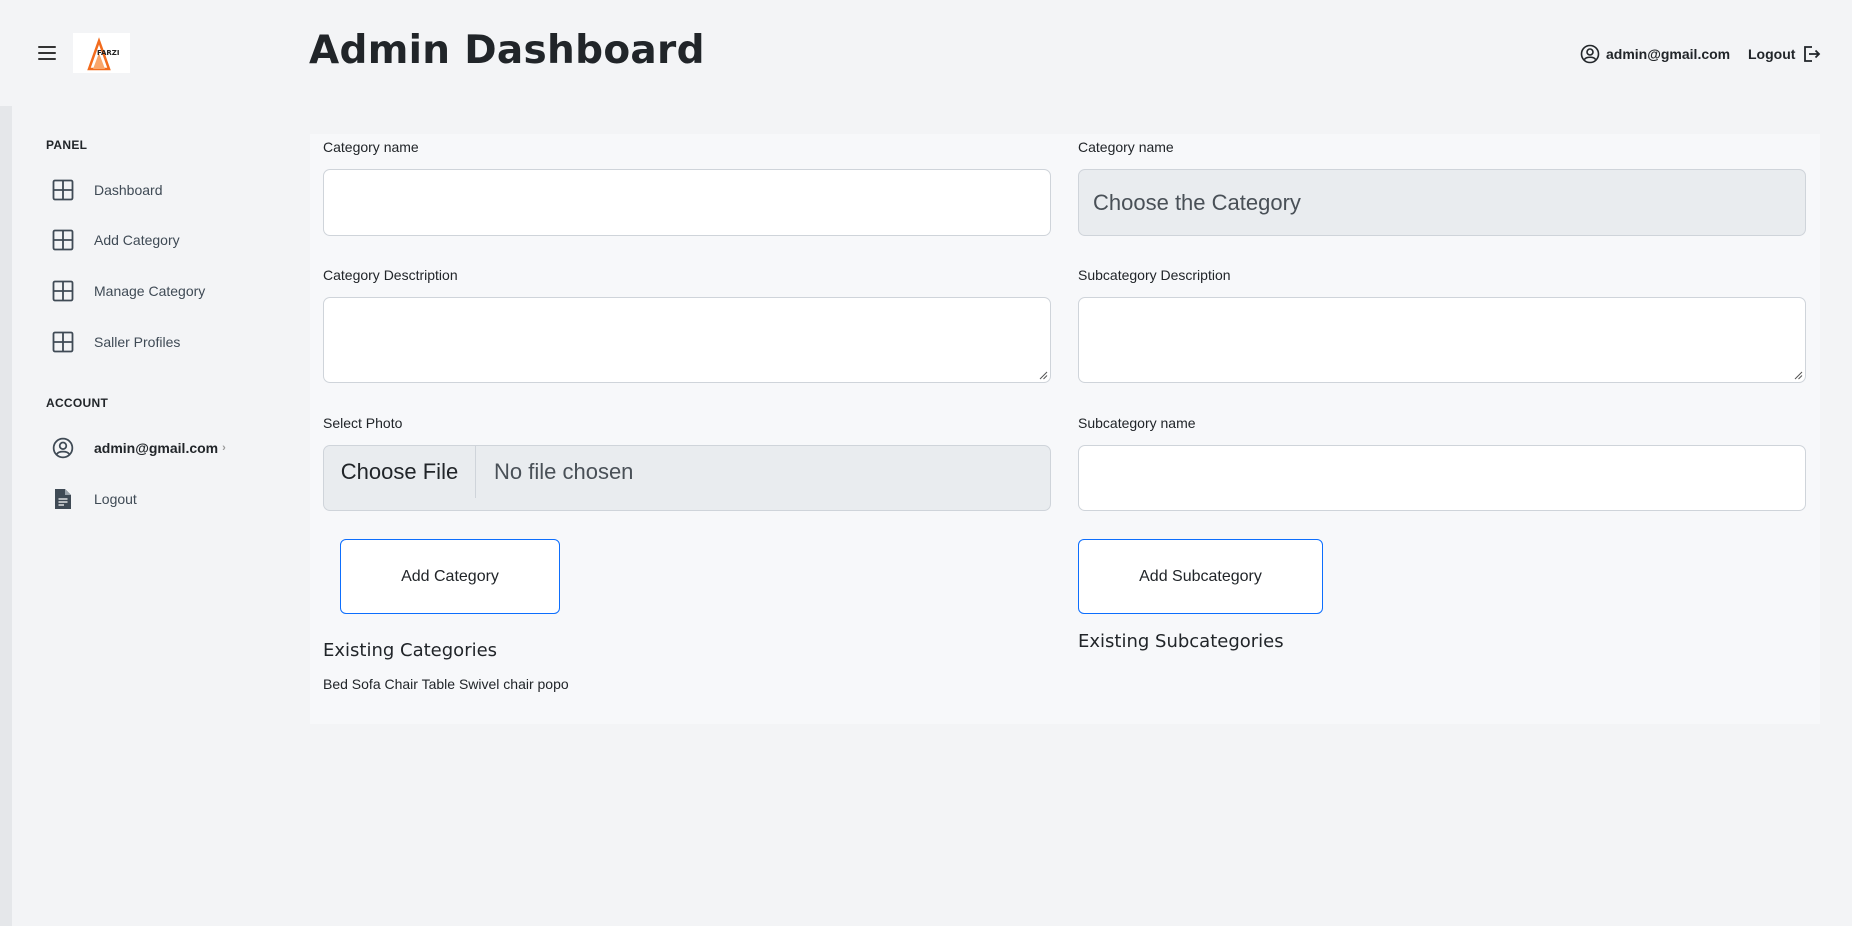 This screenshot has width=1852, height=926. What do you see at coordinates (67, 145) in the screenshot?
I see `sidebar-panel-heading: PANEL` at bounding box center [67, 145].